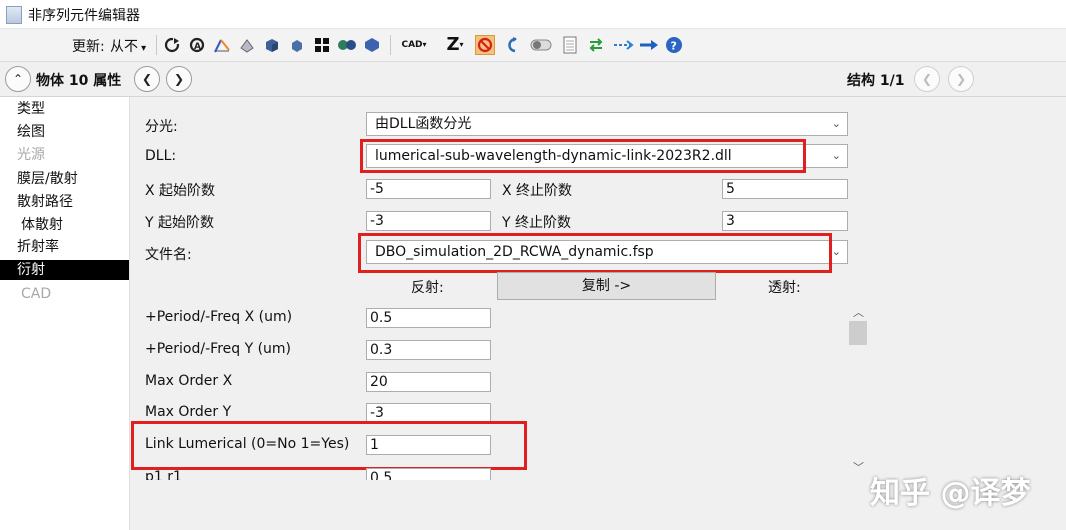  I want to click on z-menu-icon: Z ▾, so click(455, 45).